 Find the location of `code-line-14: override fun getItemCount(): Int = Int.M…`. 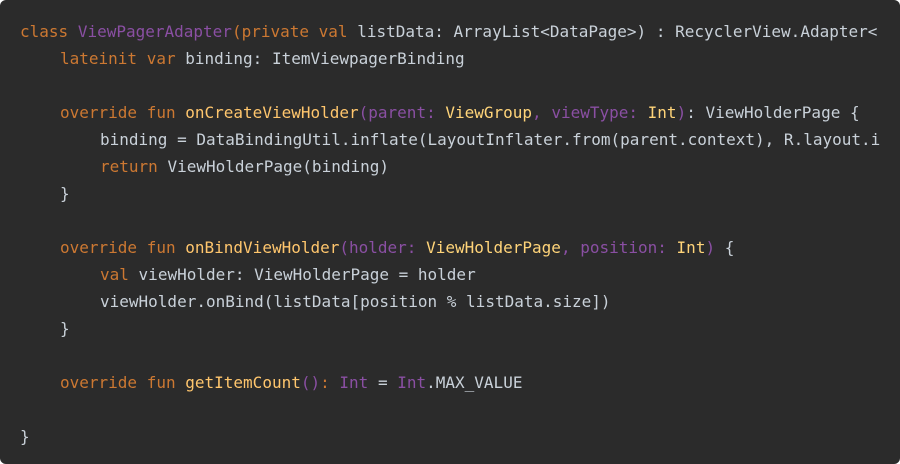

code-line-14: override fun getItemCount(): Int = Int.M… is located at coordinates (450, 382).